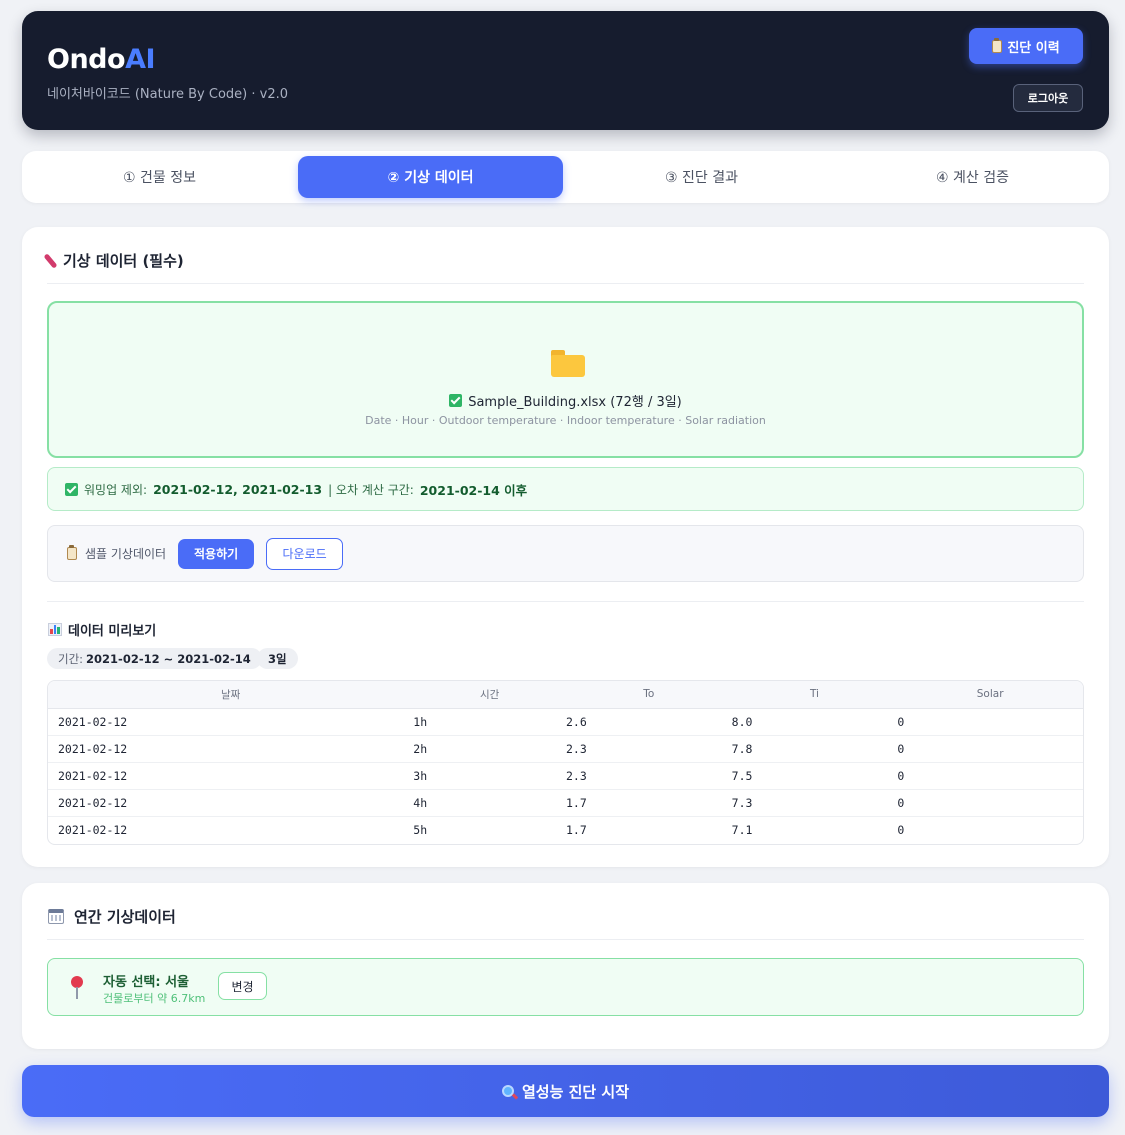 The width and height of the screenshot is (1125, 1135). I want to click on table-cell: 3h, so click(489, 776).